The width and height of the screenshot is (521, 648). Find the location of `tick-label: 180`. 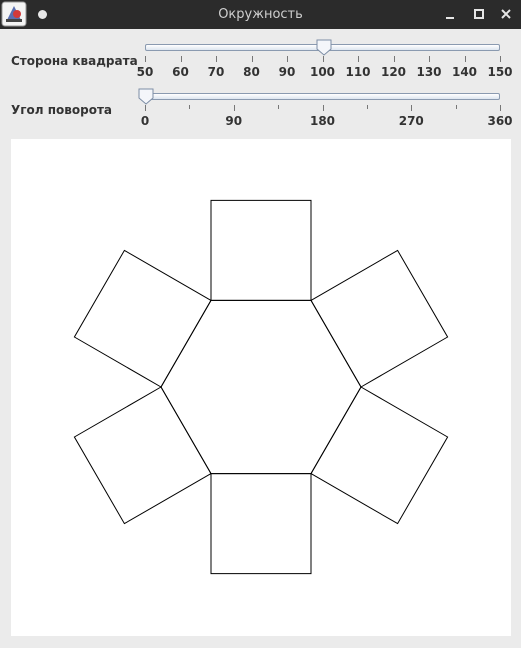

tick-label: 180 is located at coordinates (322, 121).